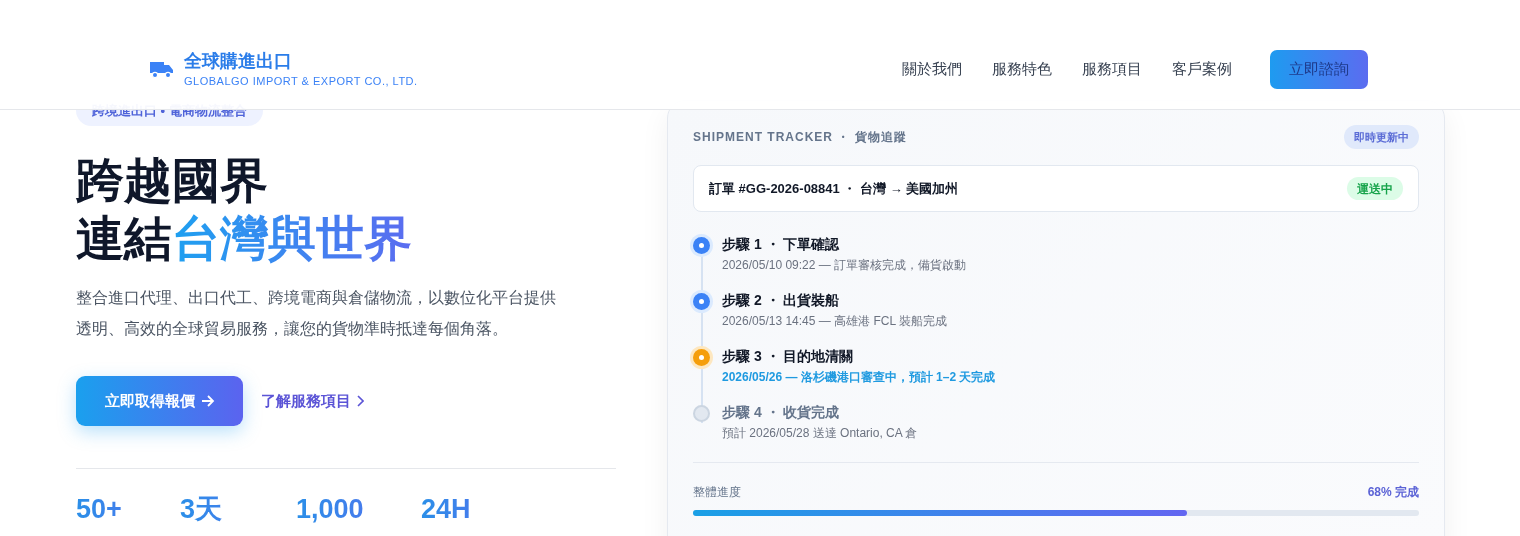 The width and height of the screenshot is (1520, 536). What do you see at coordinates (844, 265) in the screenshot?
I see `step-detail: 2026/05/10 09:22 — 訂單審核完成，備貨啟動` at bounding box center [844, 265].